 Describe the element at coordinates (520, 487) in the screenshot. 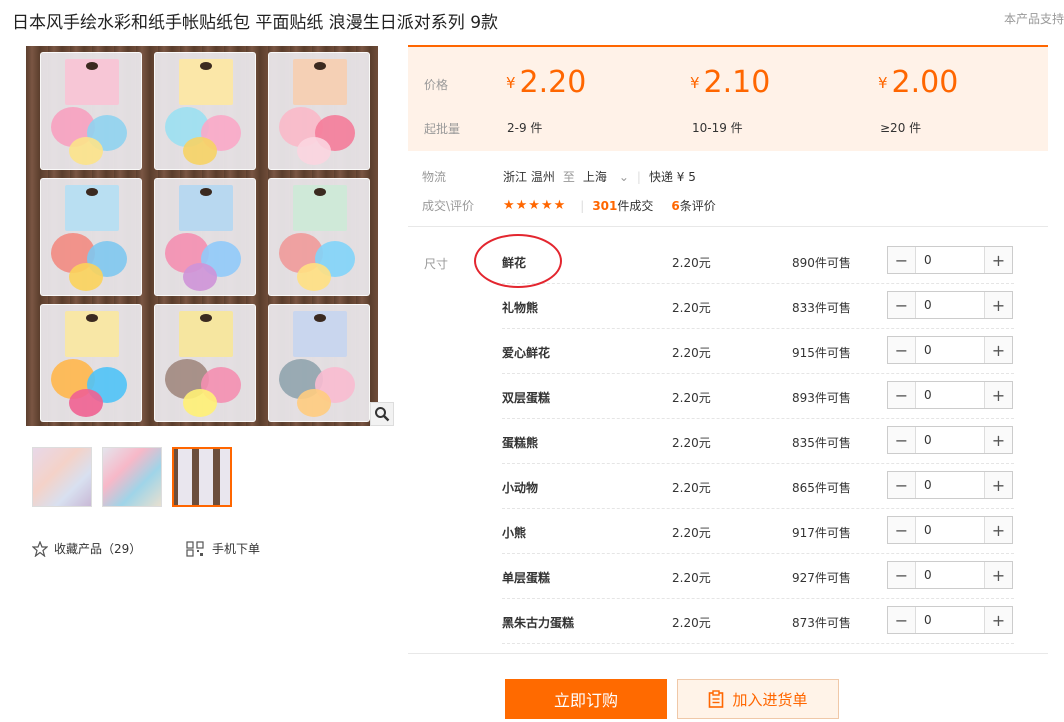

I see `sku-name: 小动物` at that location.